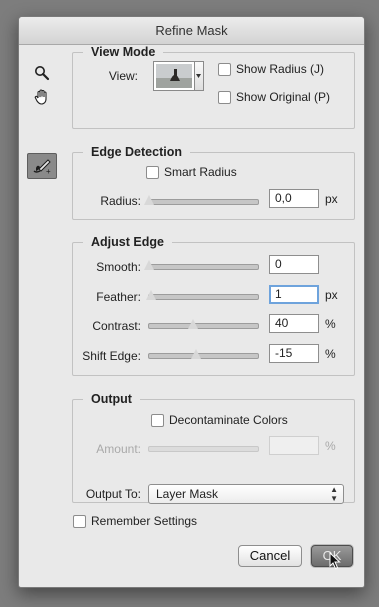 Image resolution: width=379 pixels, height=607 pixels. What do you see at coordinates (331, 295) in the screenshot?
I see `feather-unit: px` at bounding box center [331, 295].